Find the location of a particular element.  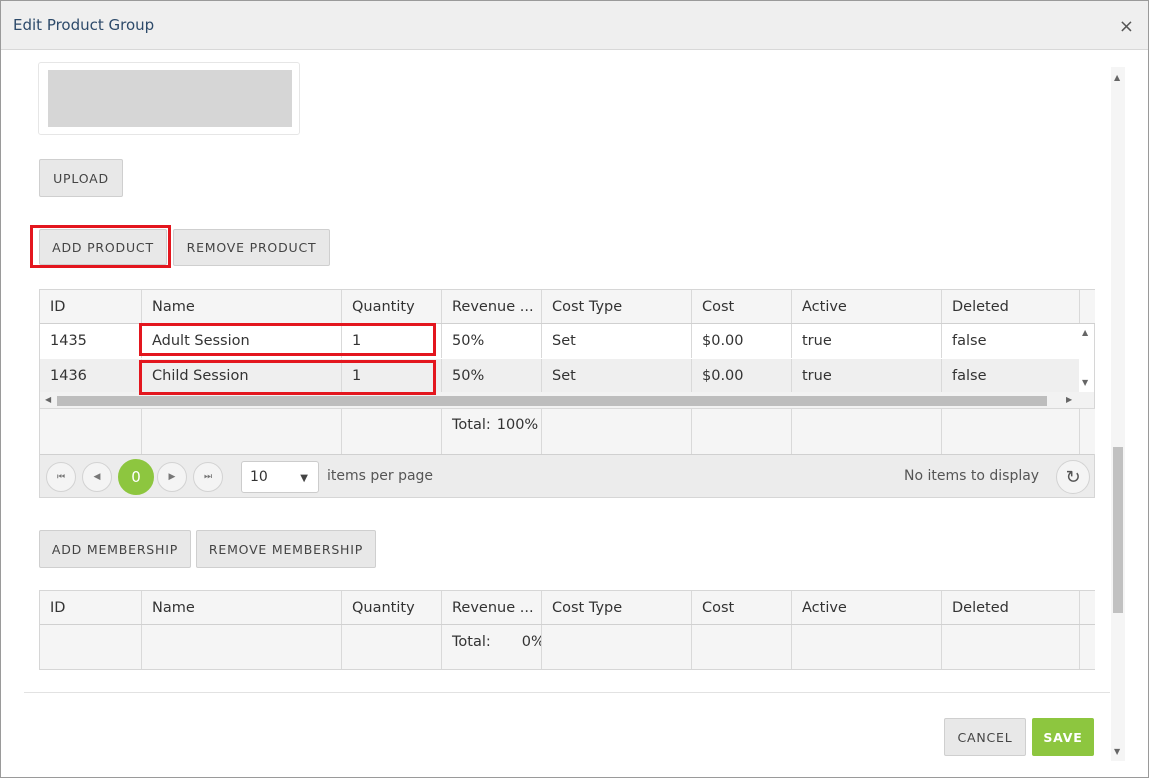

cell-id: 1436 is located at coordinates (68, 376).